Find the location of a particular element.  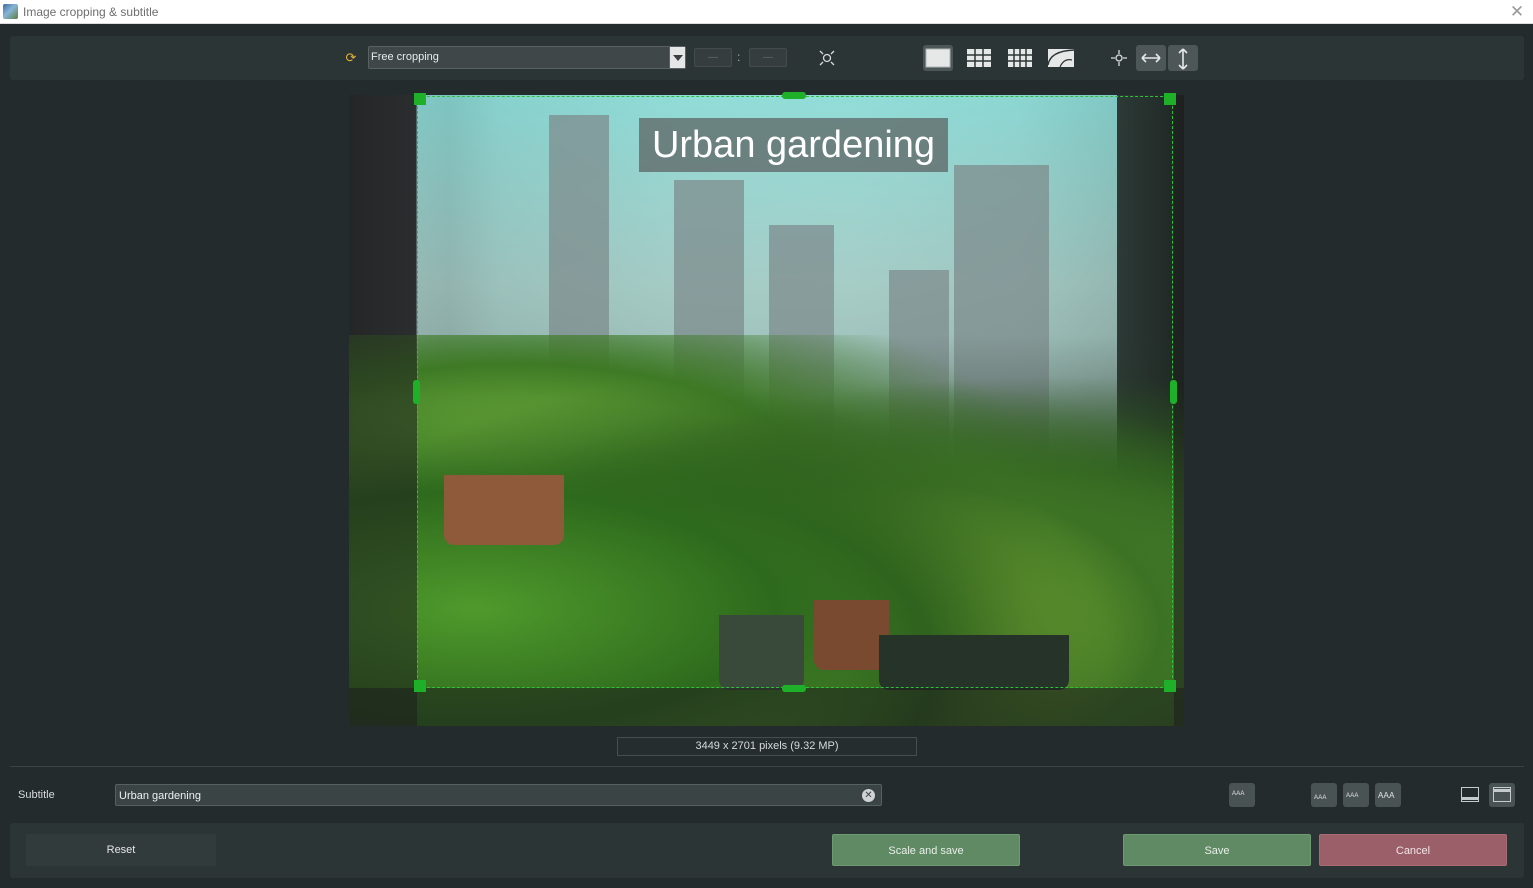

align-middle-text-button: AAA is located at coordinates (1356, 795).